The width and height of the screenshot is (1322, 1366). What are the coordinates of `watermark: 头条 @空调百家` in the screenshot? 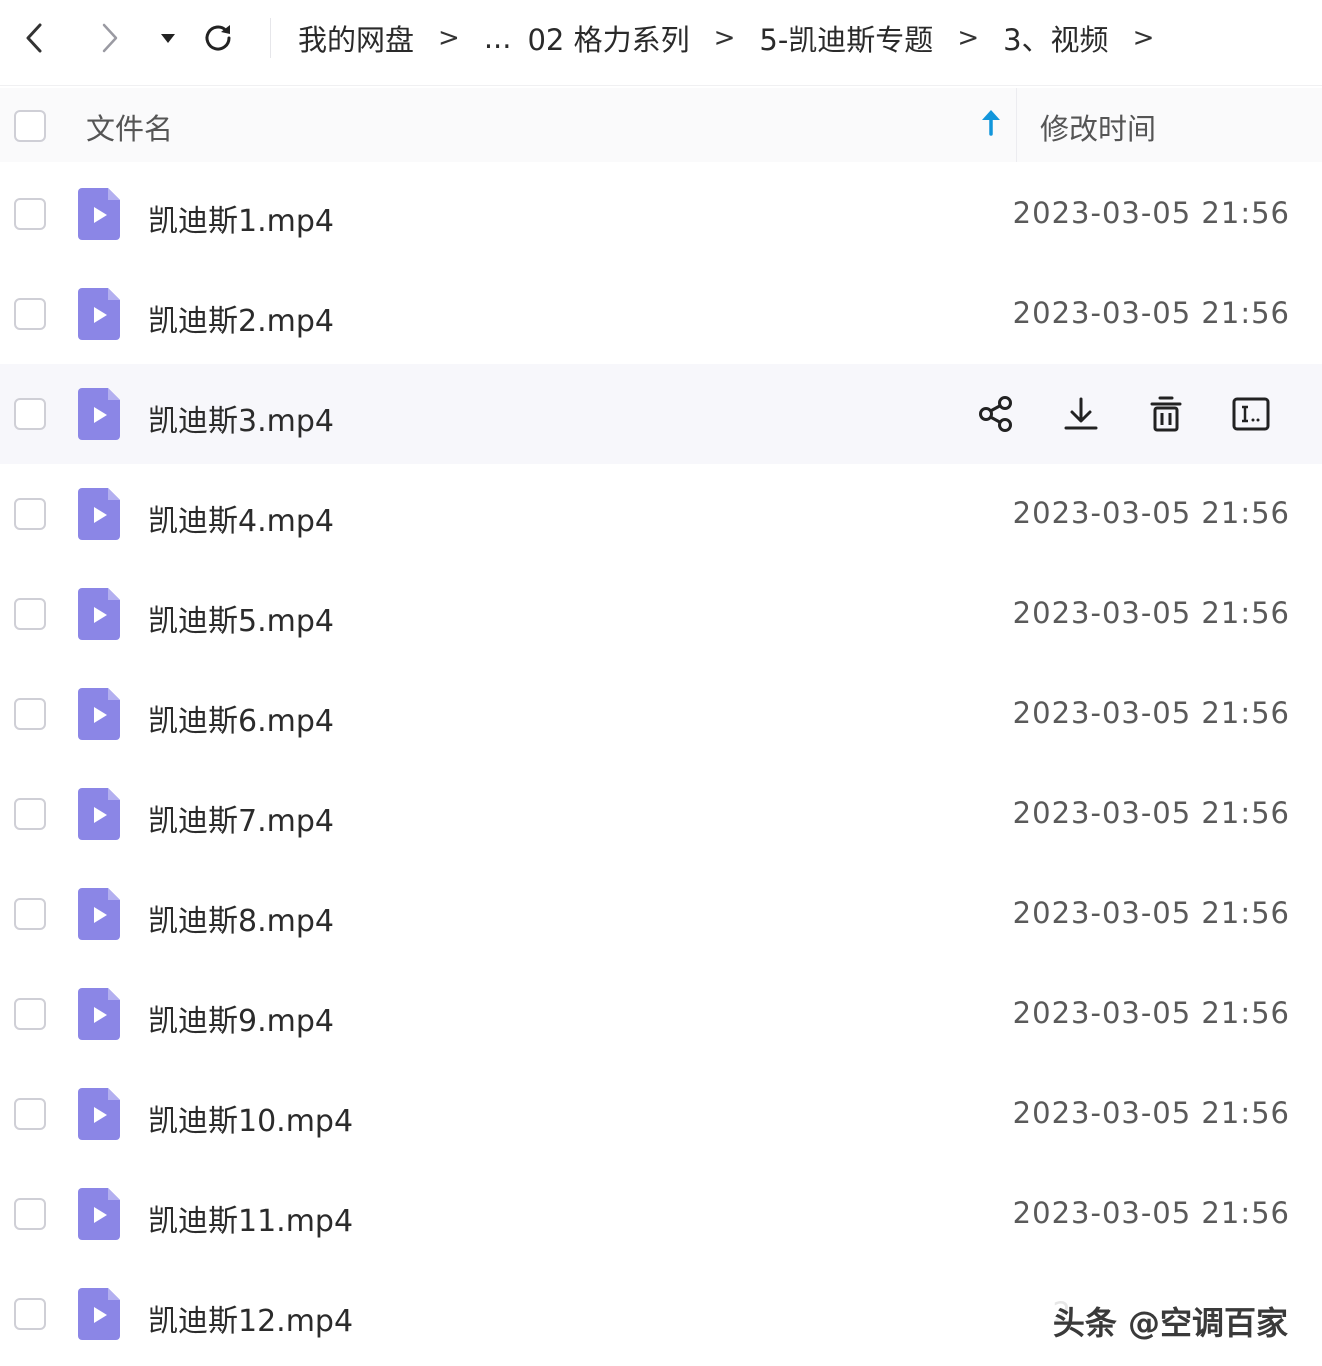 It's located at (1170, 1321).